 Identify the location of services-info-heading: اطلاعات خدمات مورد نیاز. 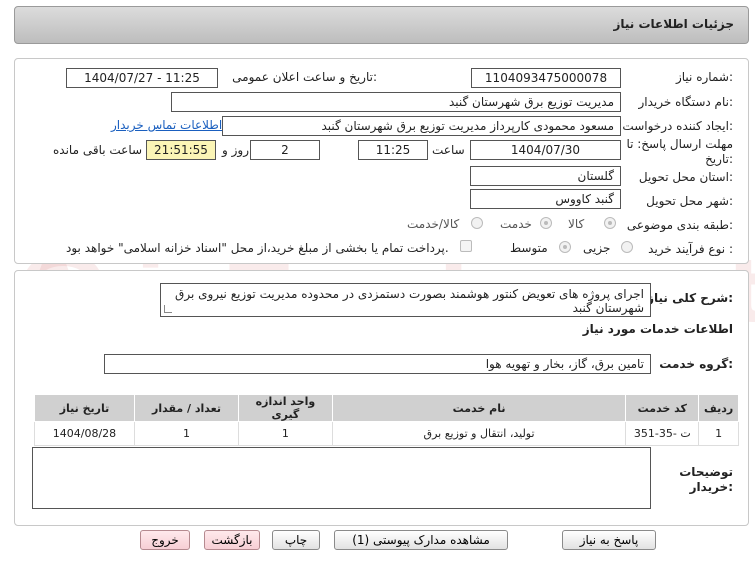
(657, 329).